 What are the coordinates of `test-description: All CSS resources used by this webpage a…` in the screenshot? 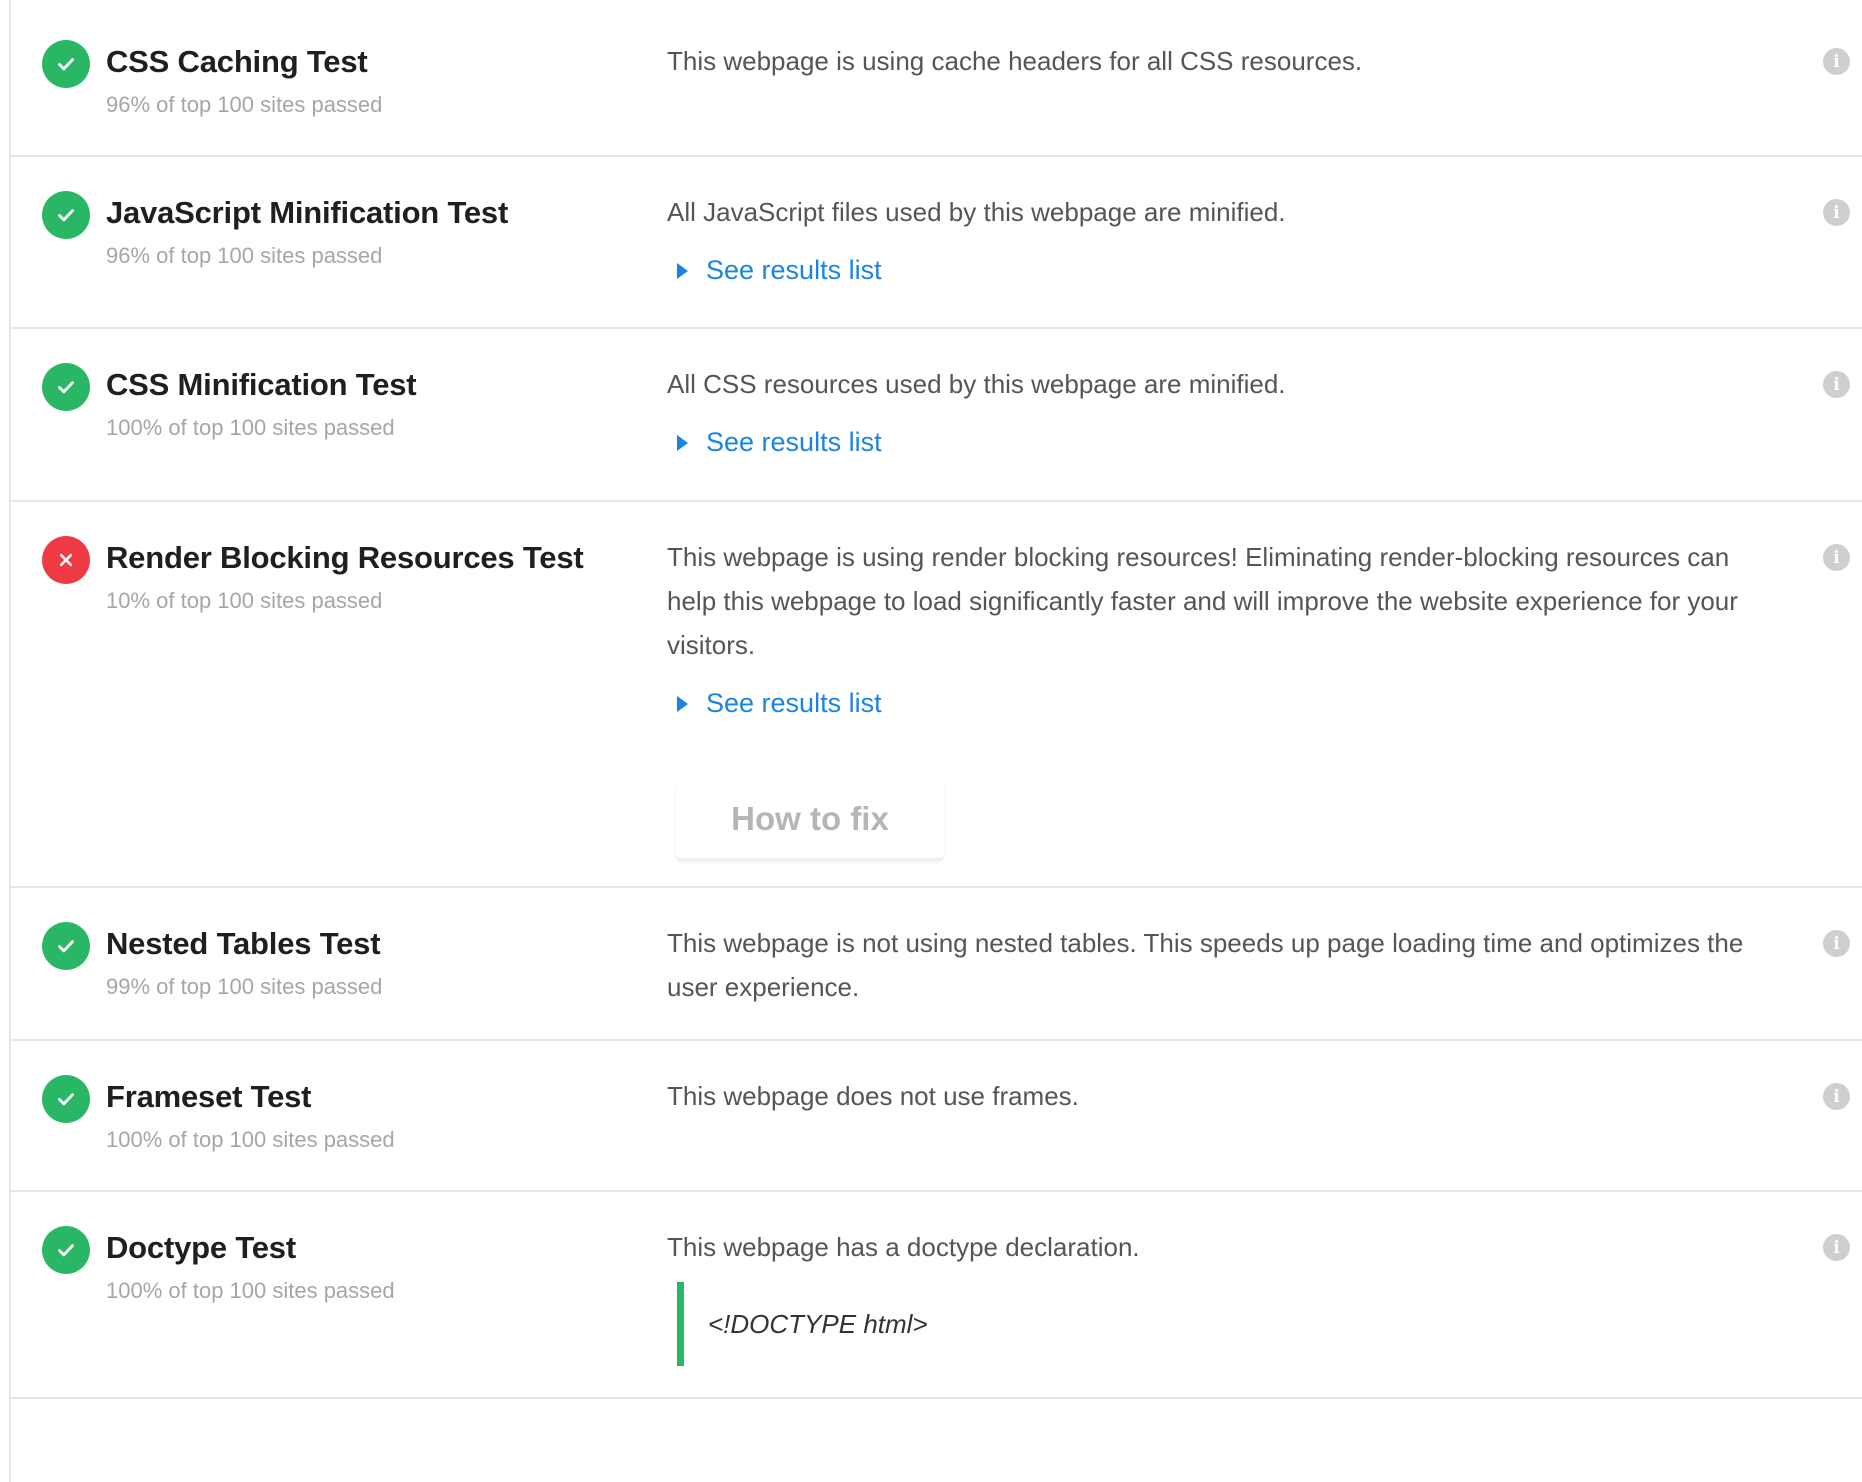 It's located at (976, 384).